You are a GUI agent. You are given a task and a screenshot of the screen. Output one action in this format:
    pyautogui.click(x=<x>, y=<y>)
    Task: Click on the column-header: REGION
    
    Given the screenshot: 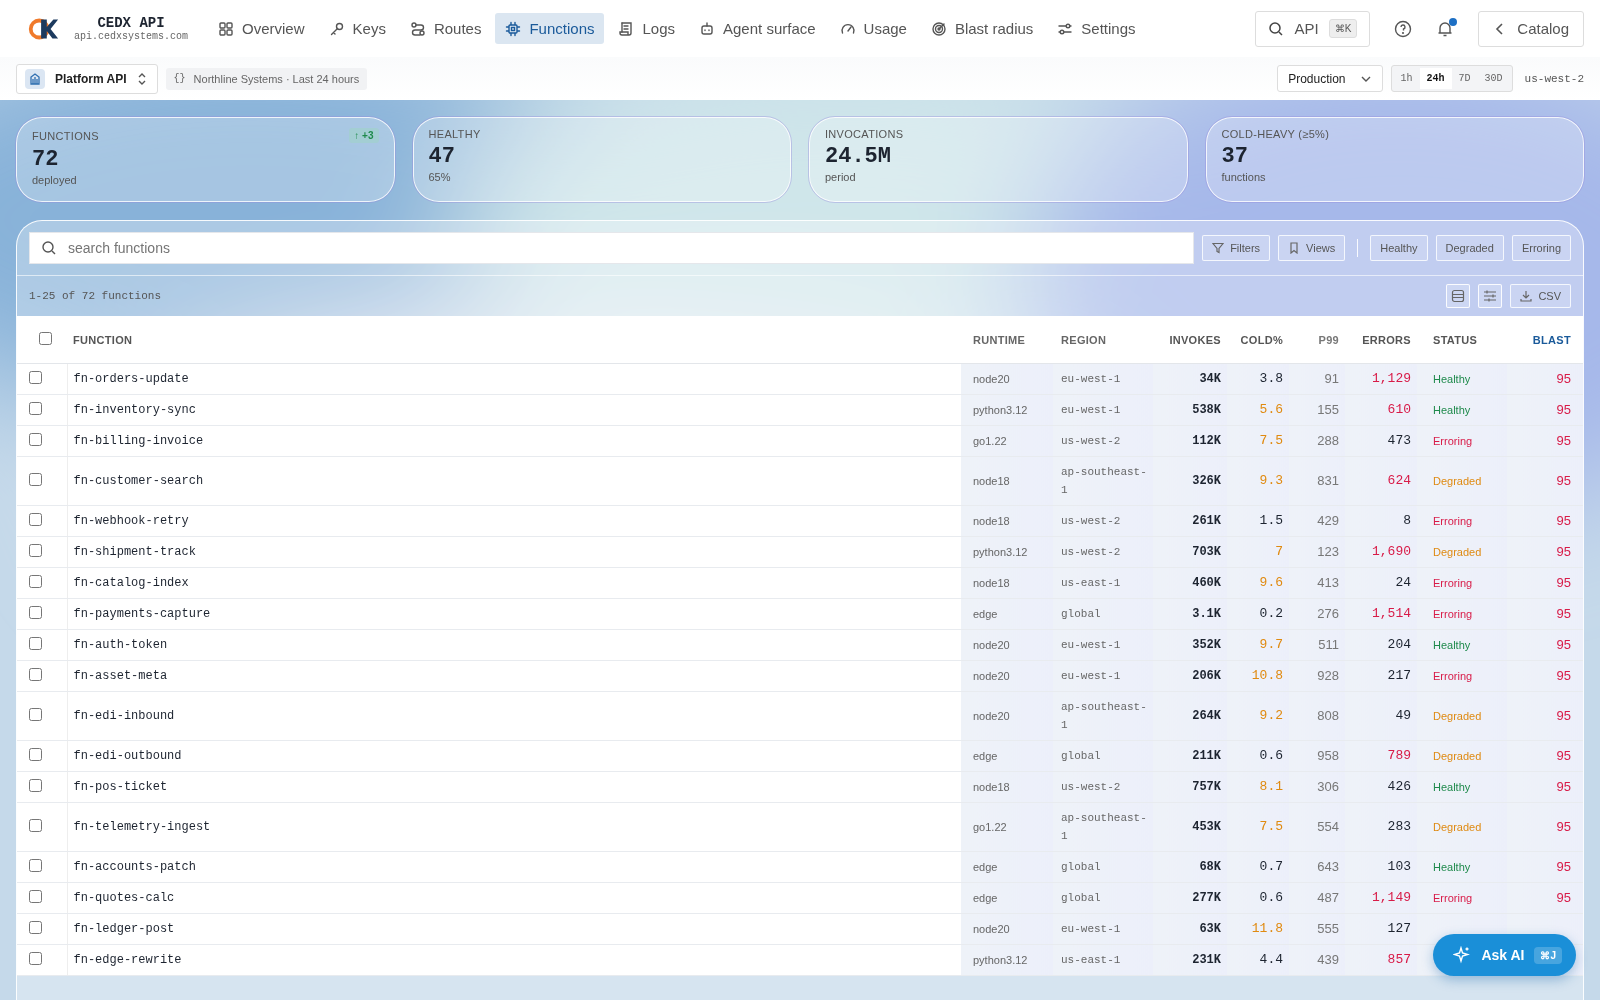 What is the action you would take?
    pyautogui.click(x=1103, y=340)
    